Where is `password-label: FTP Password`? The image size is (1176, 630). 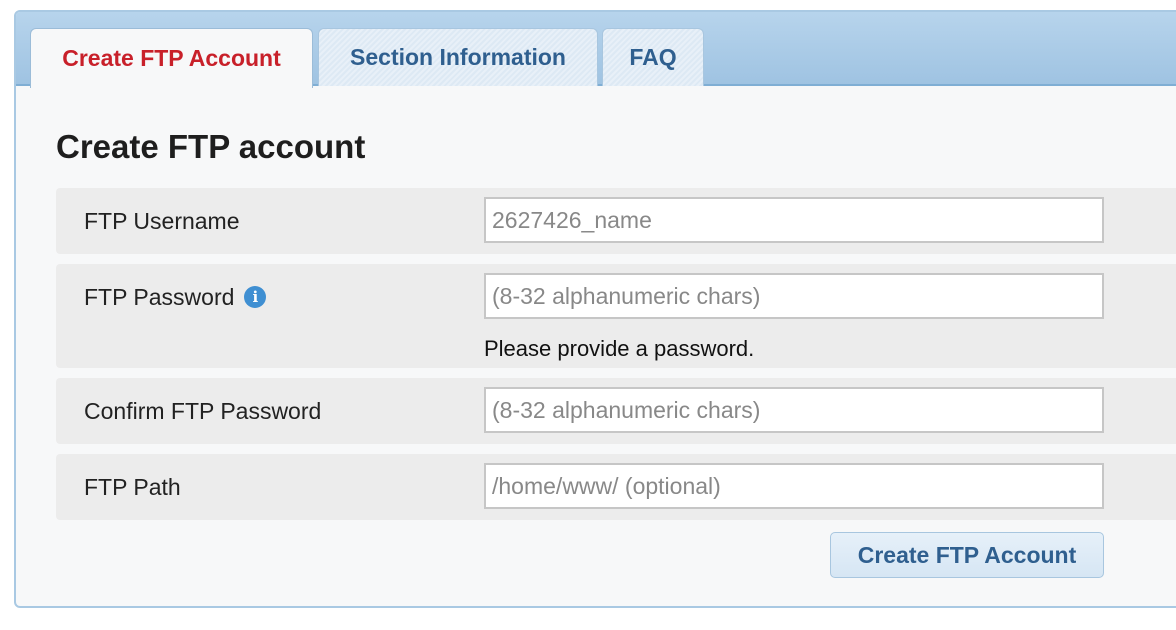
password-label: FTP Password is located at coordinates (159, 297).